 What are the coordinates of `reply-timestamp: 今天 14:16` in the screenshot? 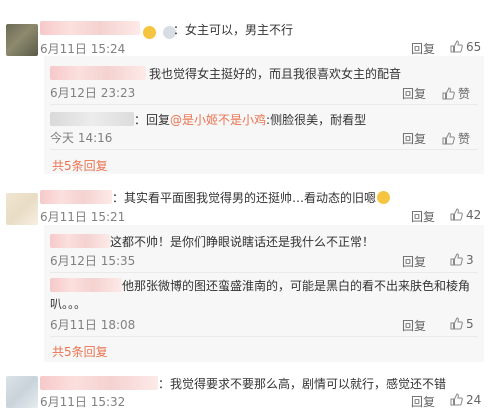 It's located at (81, 138).